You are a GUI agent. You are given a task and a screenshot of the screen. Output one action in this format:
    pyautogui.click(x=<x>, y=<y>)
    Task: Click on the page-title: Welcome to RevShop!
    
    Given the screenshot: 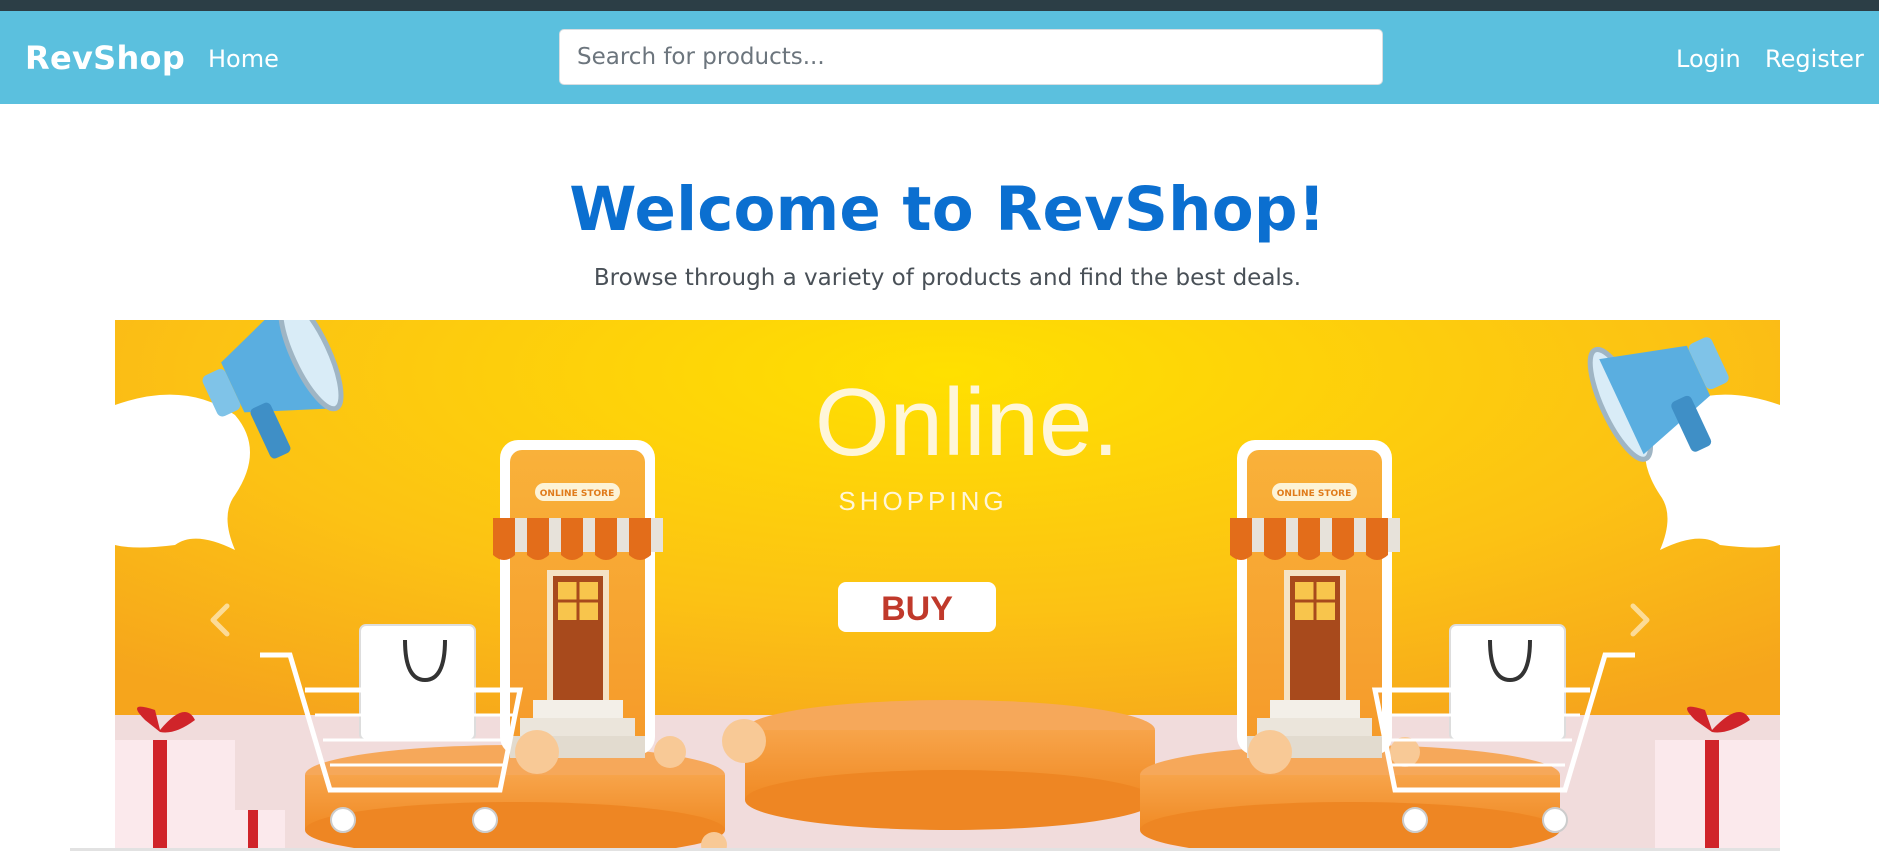 What is the action you would take?
    pyautogui.click(x=947, y=209)
    